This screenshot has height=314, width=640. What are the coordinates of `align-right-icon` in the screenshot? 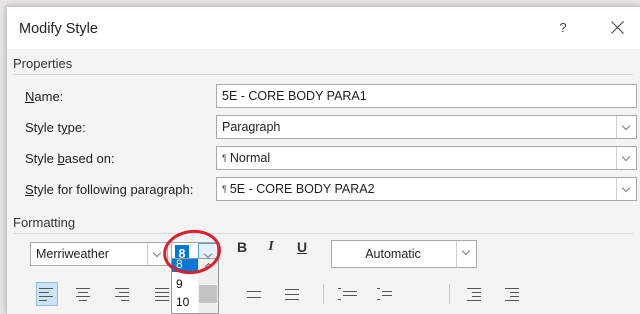 It's located at (123, 295).